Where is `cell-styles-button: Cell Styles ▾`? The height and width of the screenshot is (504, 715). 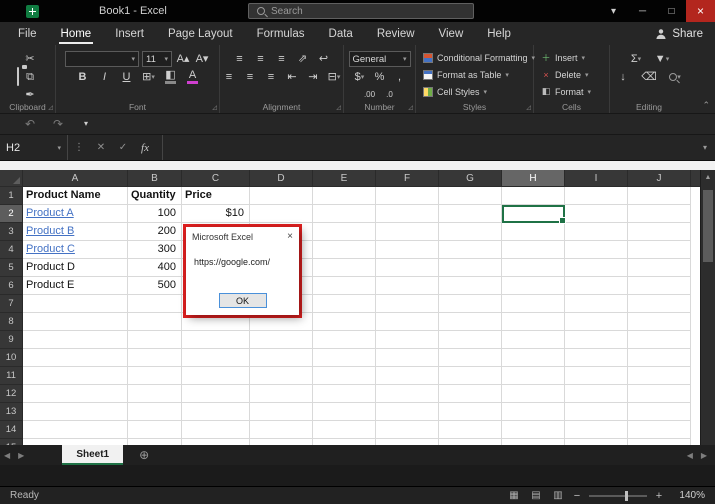
cell-styles-button: Cell Styles ▾ is located at coordinates (474, 91).